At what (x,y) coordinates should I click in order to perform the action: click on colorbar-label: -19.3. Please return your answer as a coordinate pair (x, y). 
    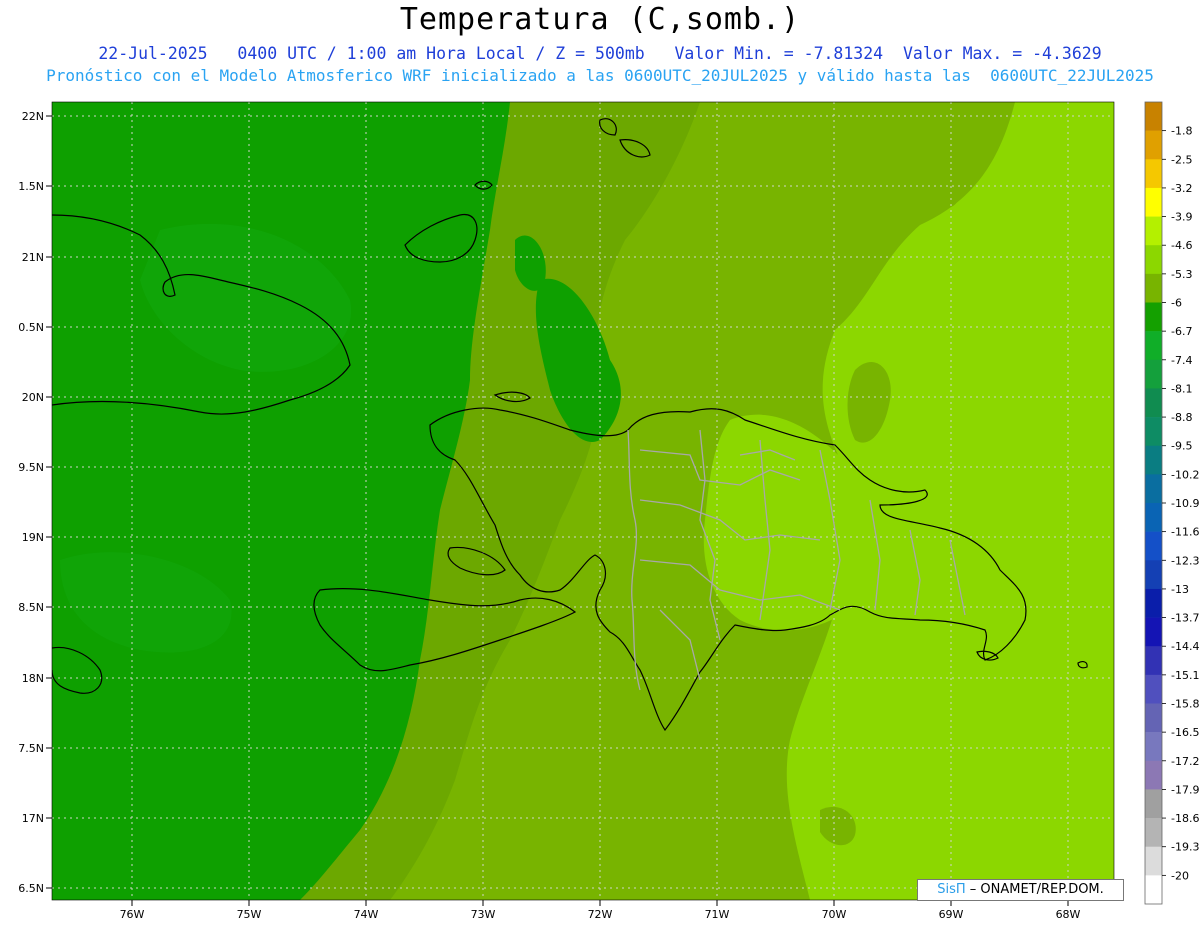
    Looking at the image, I should click on (1185, 847).